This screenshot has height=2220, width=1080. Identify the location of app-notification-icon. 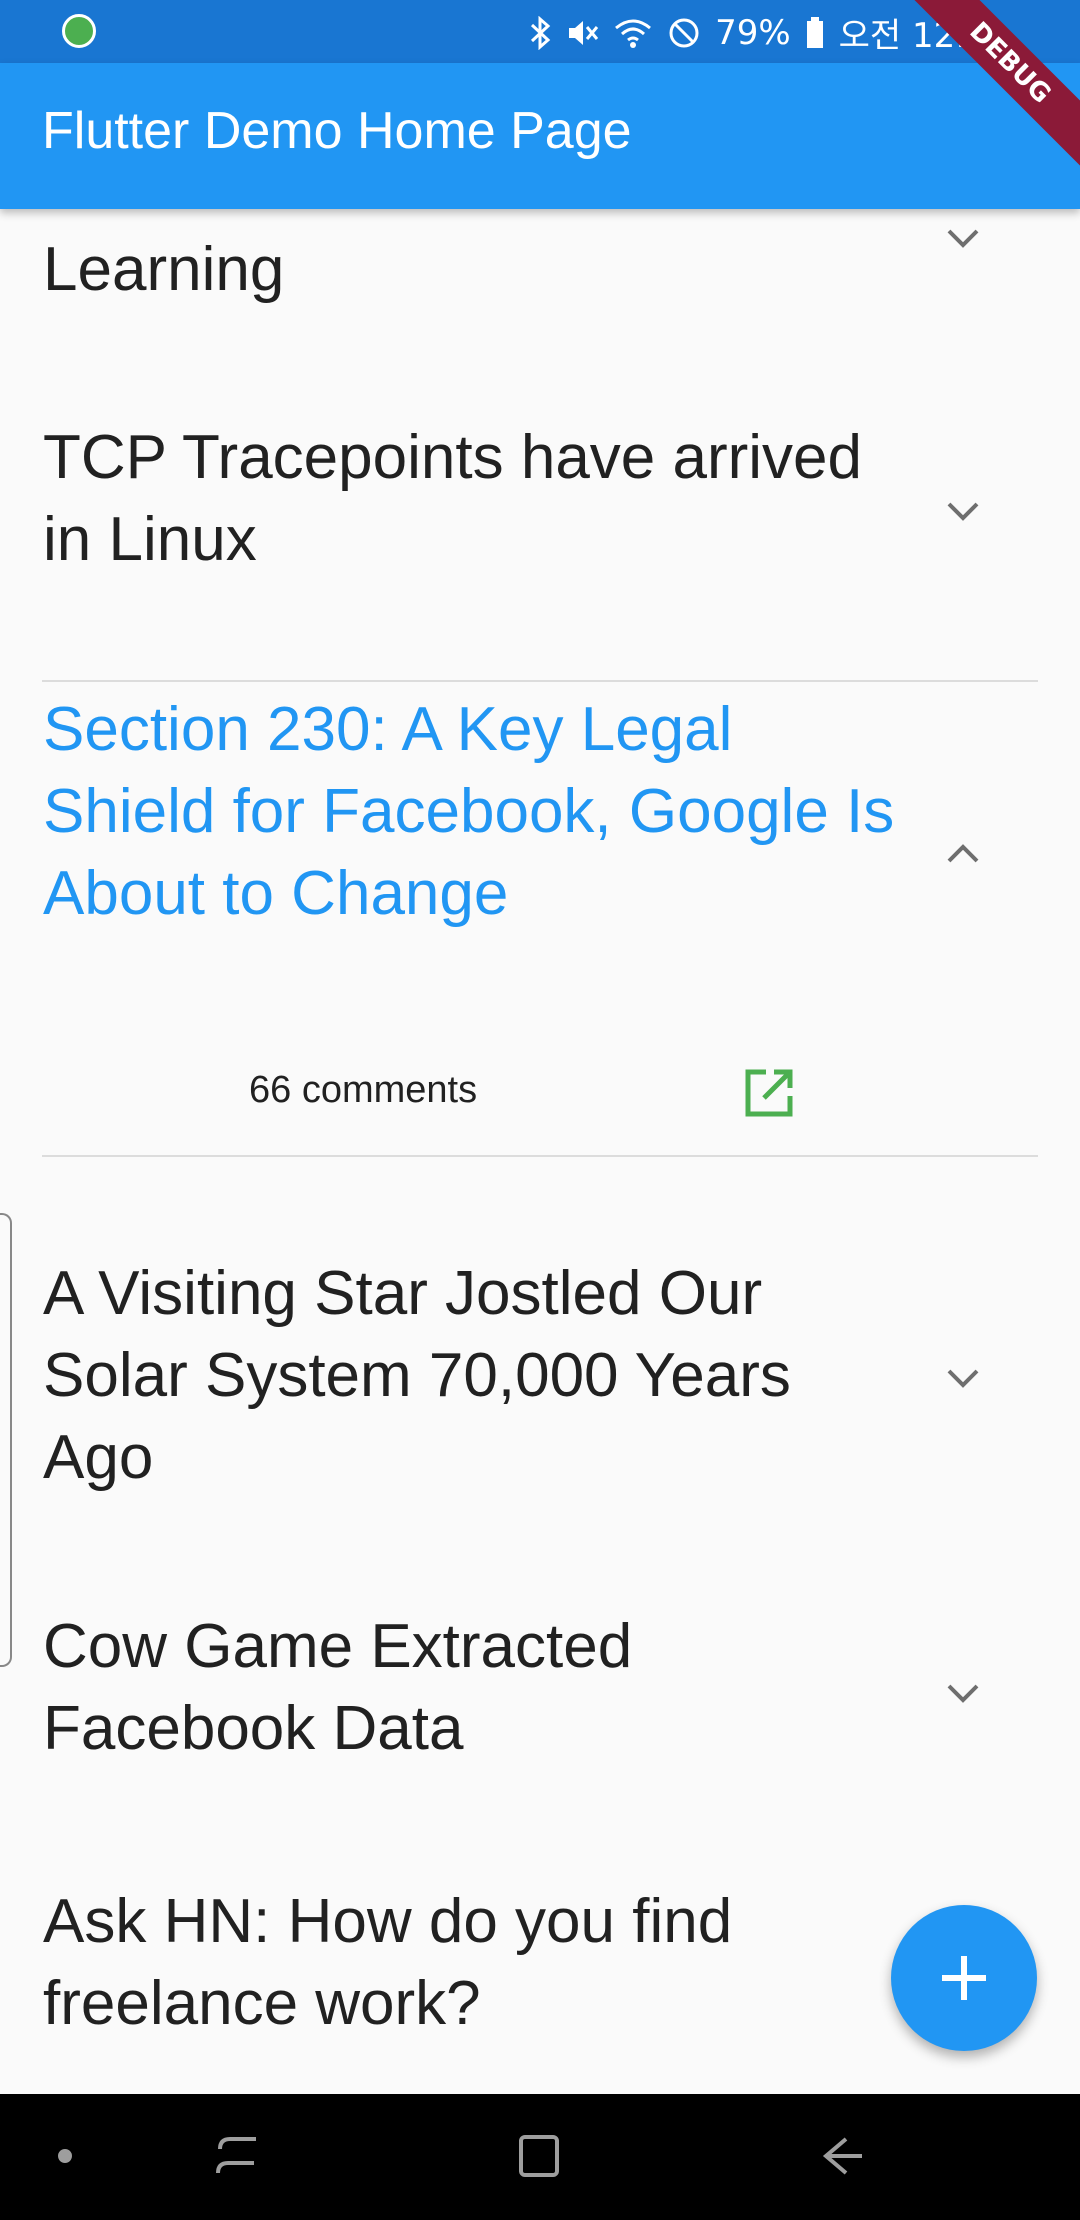
(79, 31).